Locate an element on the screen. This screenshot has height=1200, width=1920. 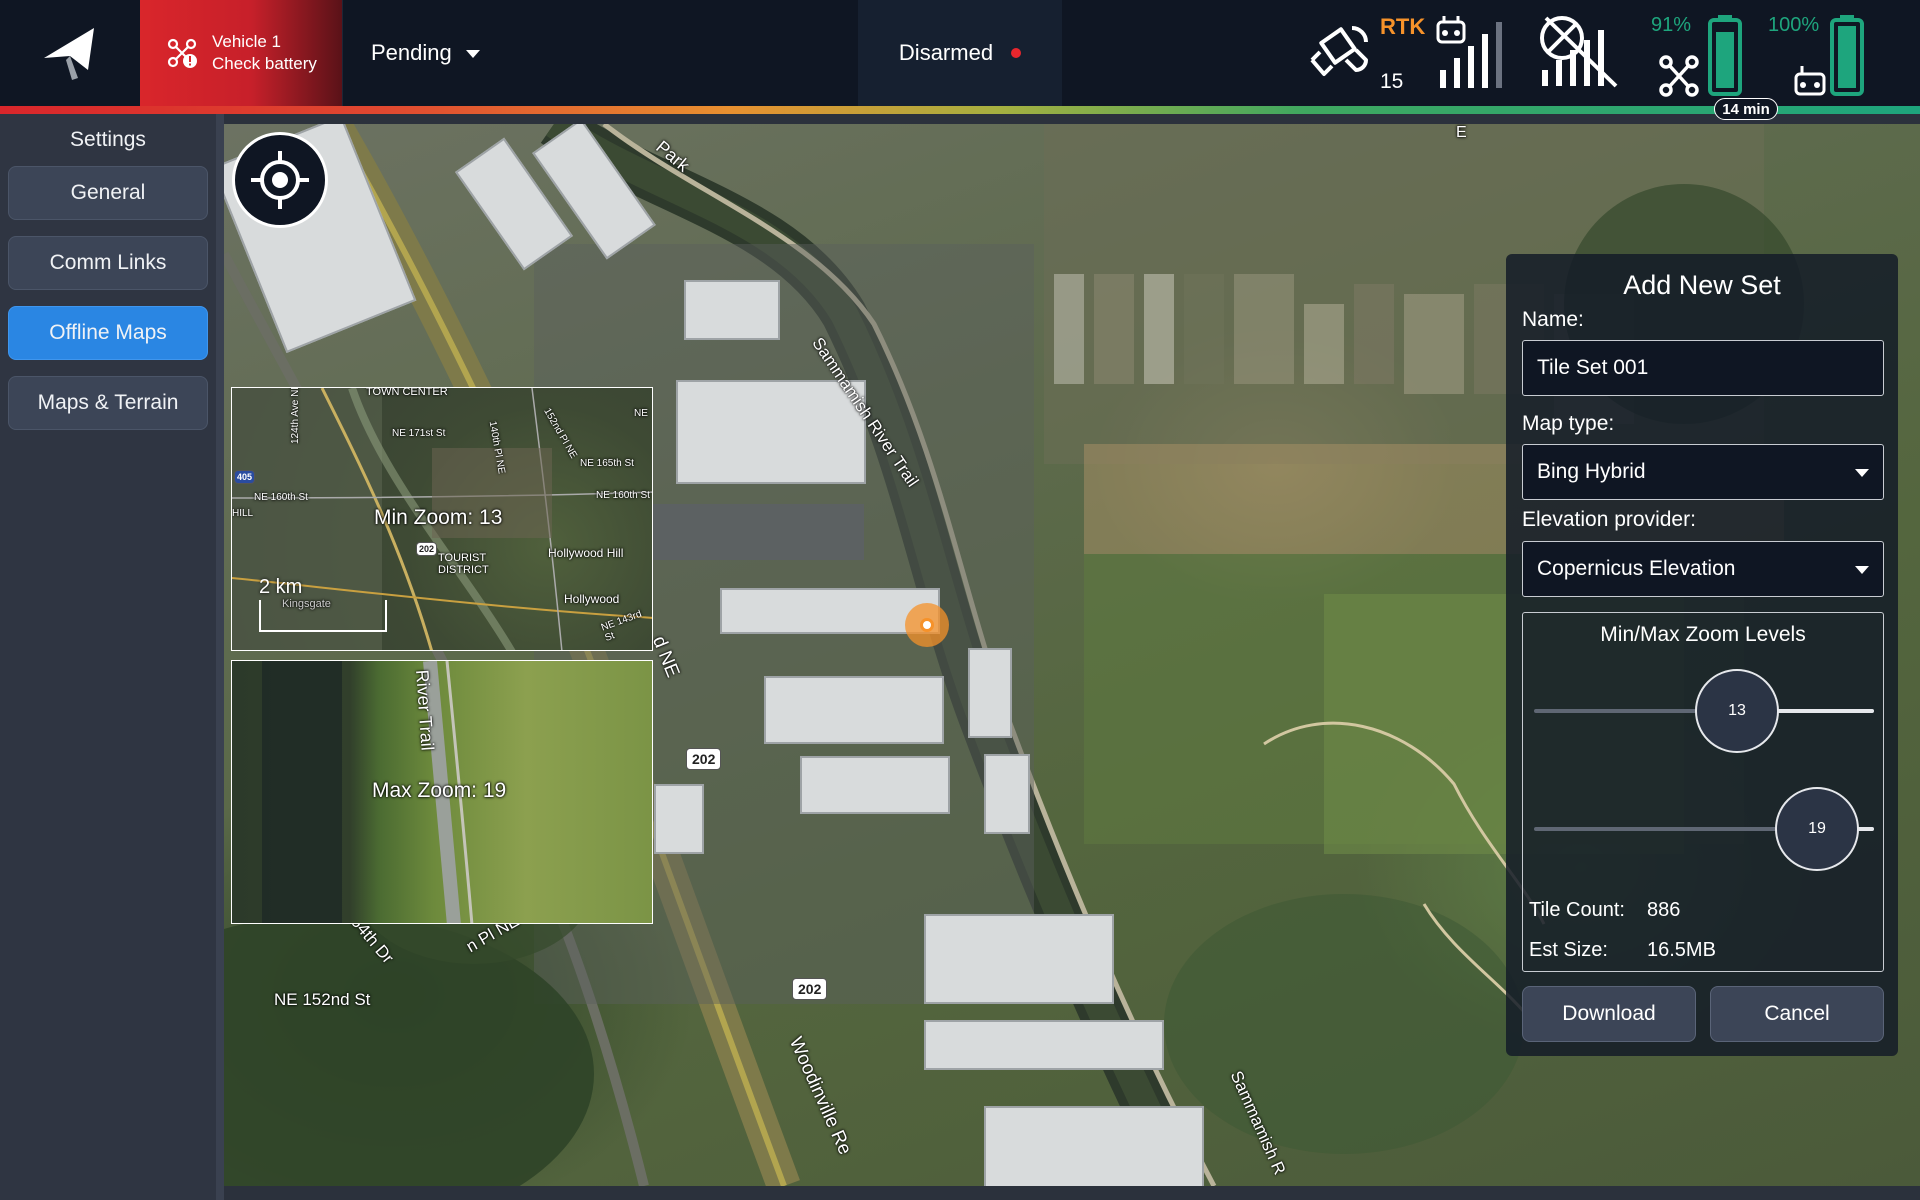
map-type-dropdown: Bing Hybrid is located at coordinates (1703, 472).